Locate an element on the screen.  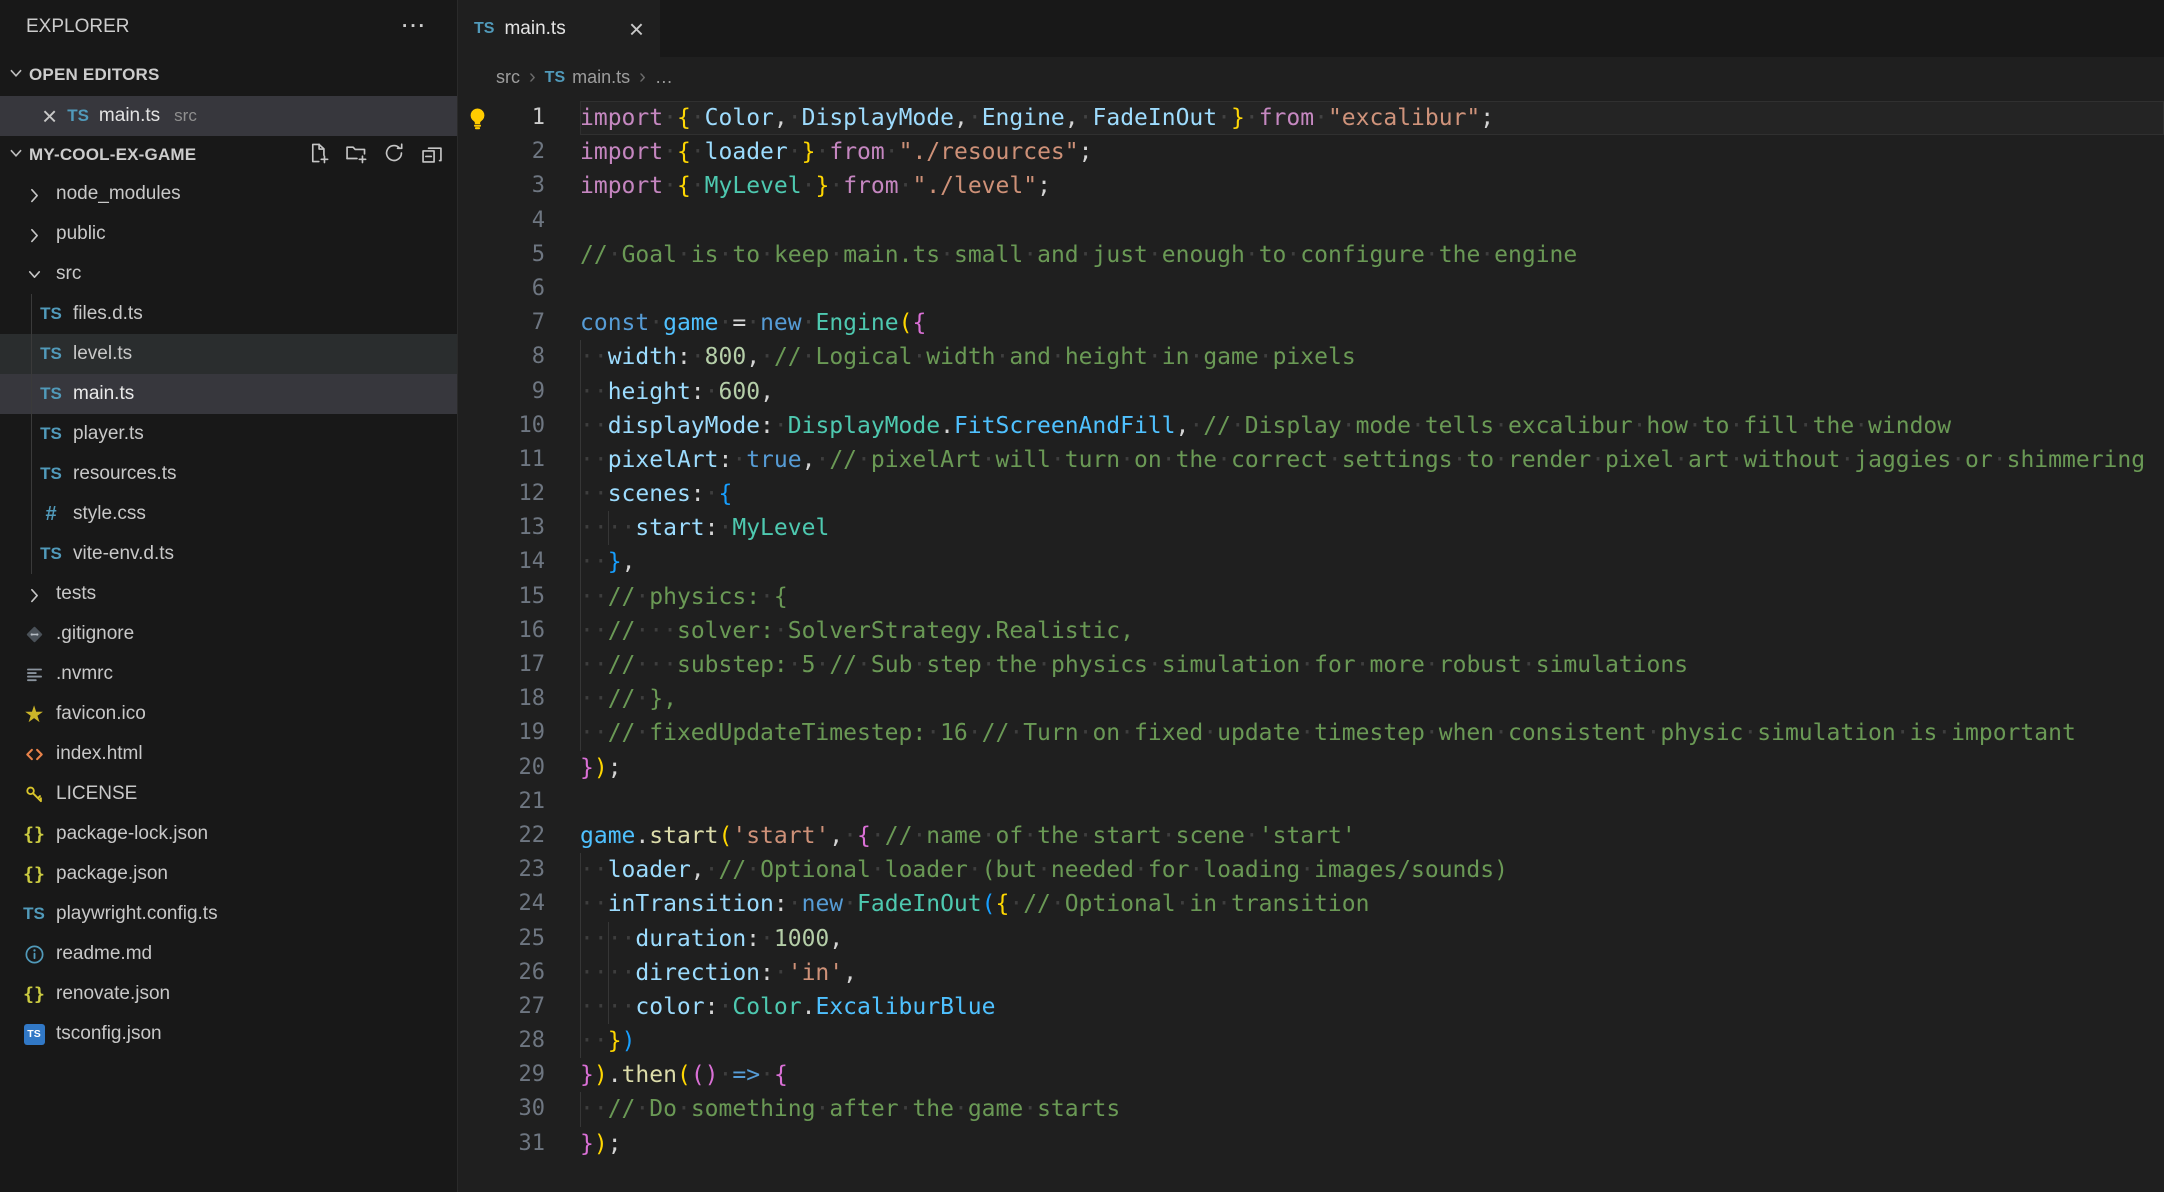
tsconfig-file-icon: TS is located at coordinates (34, 1034).